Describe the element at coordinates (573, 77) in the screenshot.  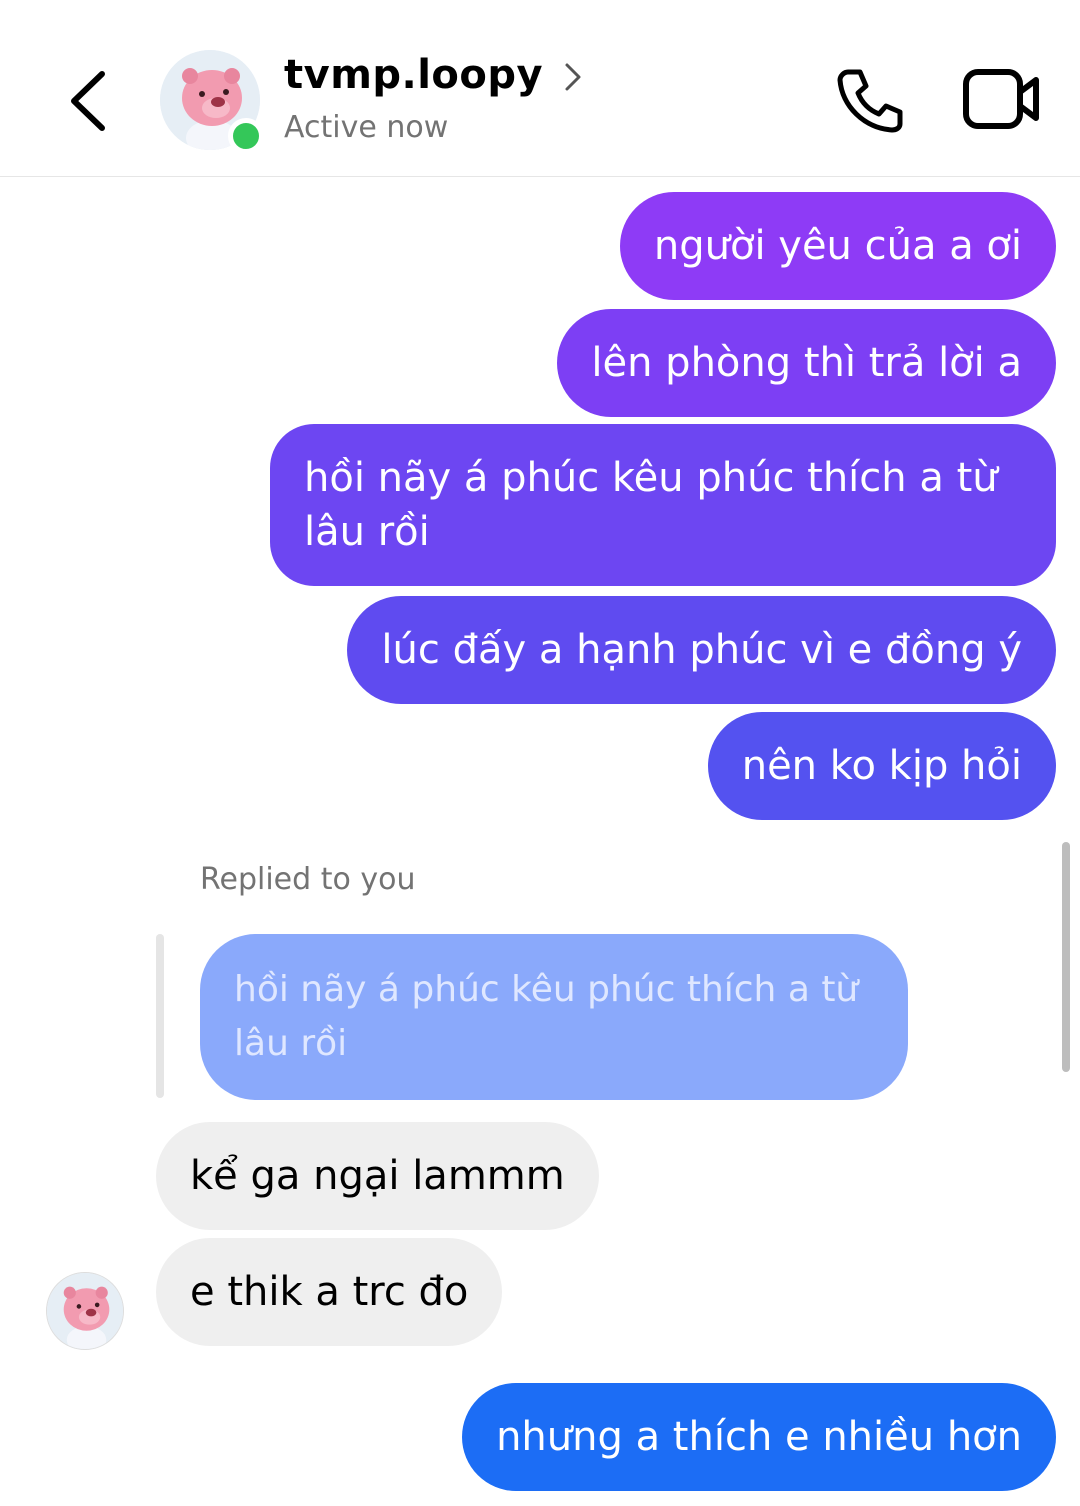
I see `chevron-right-icon` at that location.